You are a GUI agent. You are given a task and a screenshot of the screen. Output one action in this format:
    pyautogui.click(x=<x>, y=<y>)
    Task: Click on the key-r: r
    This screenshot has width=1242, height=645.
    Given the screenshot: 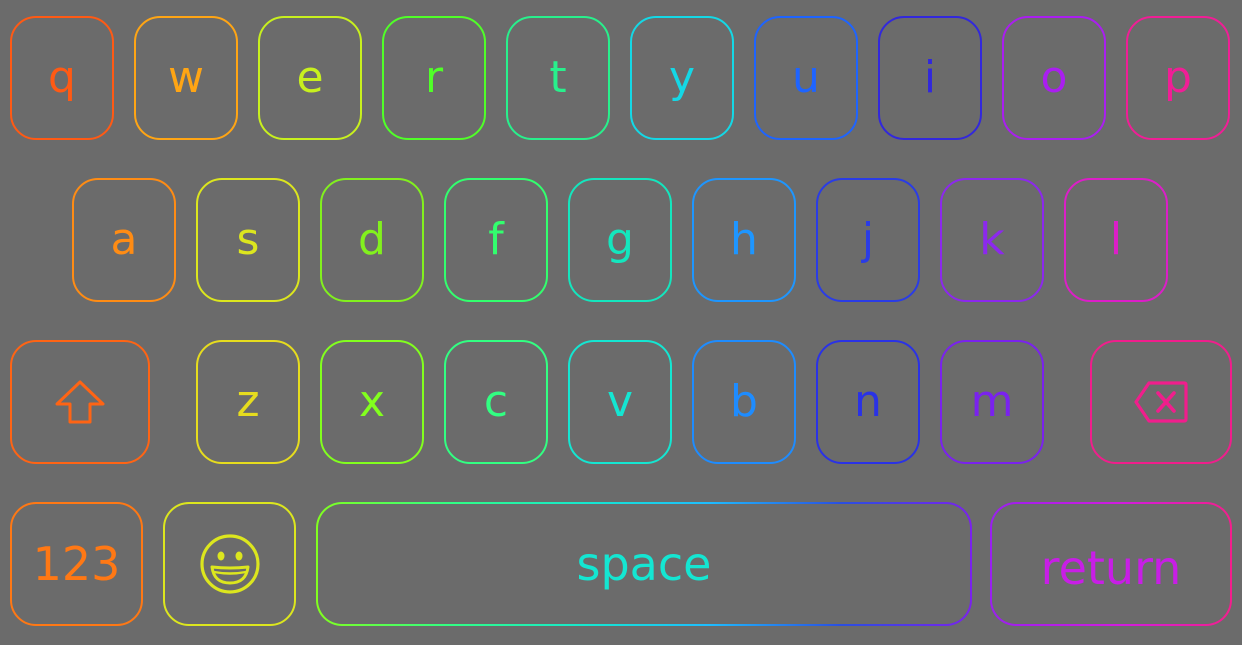 What is the action you would take?
    pyautogui.click(x=434, y=78)
    